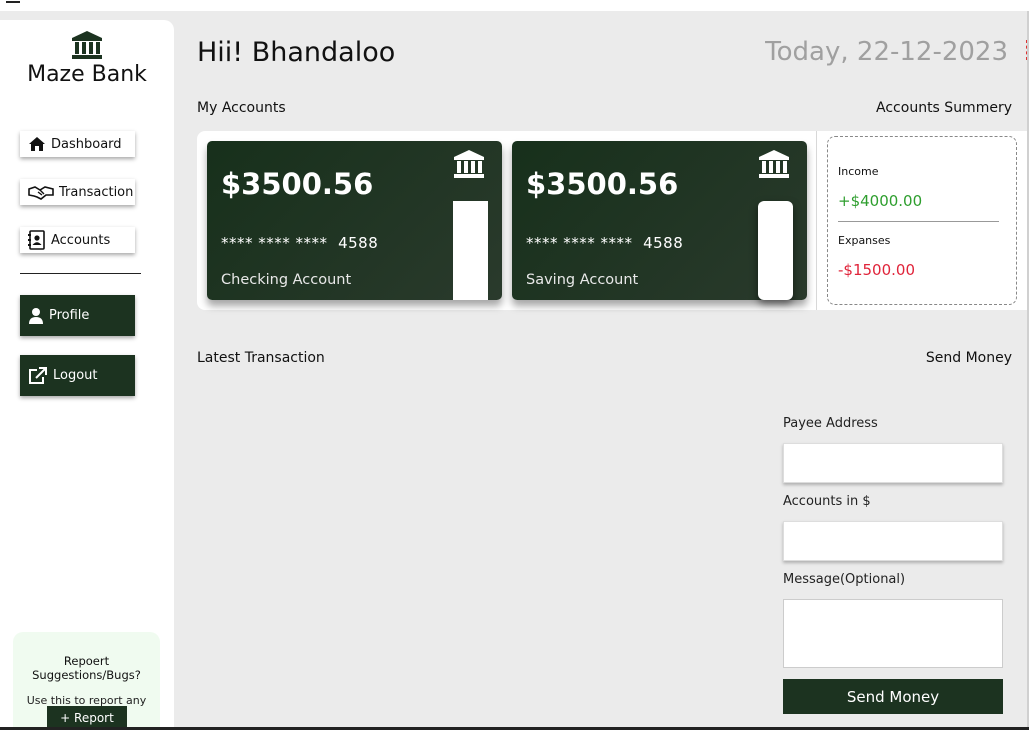 The image size is (1029, 730). Describe the element at coordinates (261, 358) in the screenshot. I see `latest-transaction-heading: Latest Transaction` at that location.